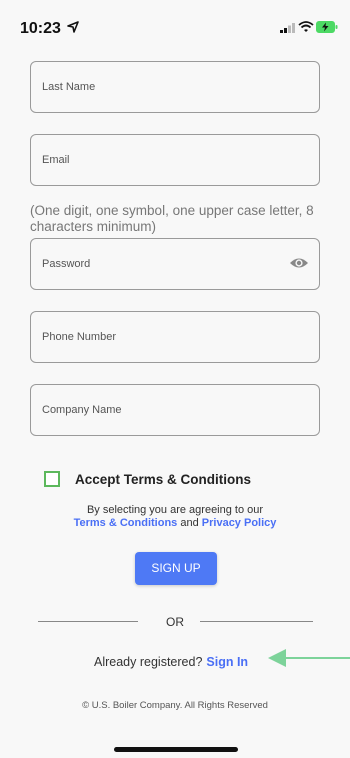 The image size is (350, 758). Describe the element at coordinates (327, 27) in the screenshot. I see `battery-charging-icon` at that location.